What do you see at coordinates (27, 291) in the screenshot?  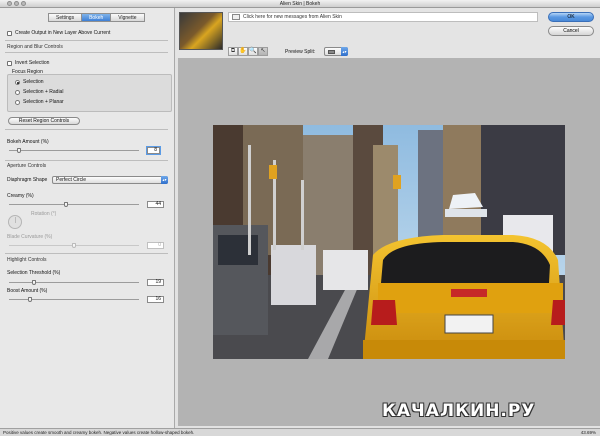 I see `boost-amount-label: Boost Amount (%)` at bounding box center [27, 291].